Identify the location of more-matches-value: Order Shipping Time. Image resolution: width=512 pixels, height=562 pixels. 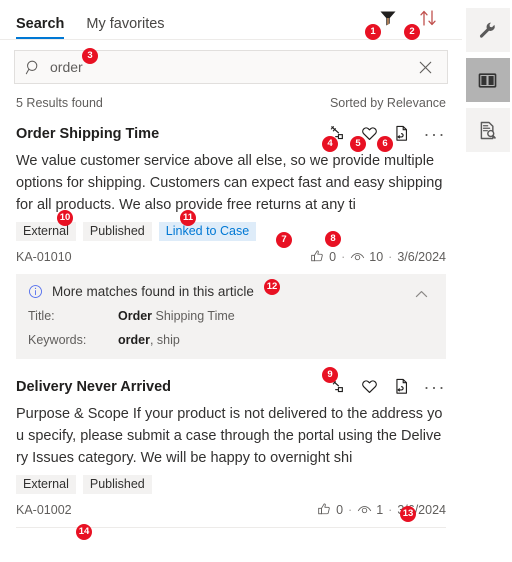
(176, 316).